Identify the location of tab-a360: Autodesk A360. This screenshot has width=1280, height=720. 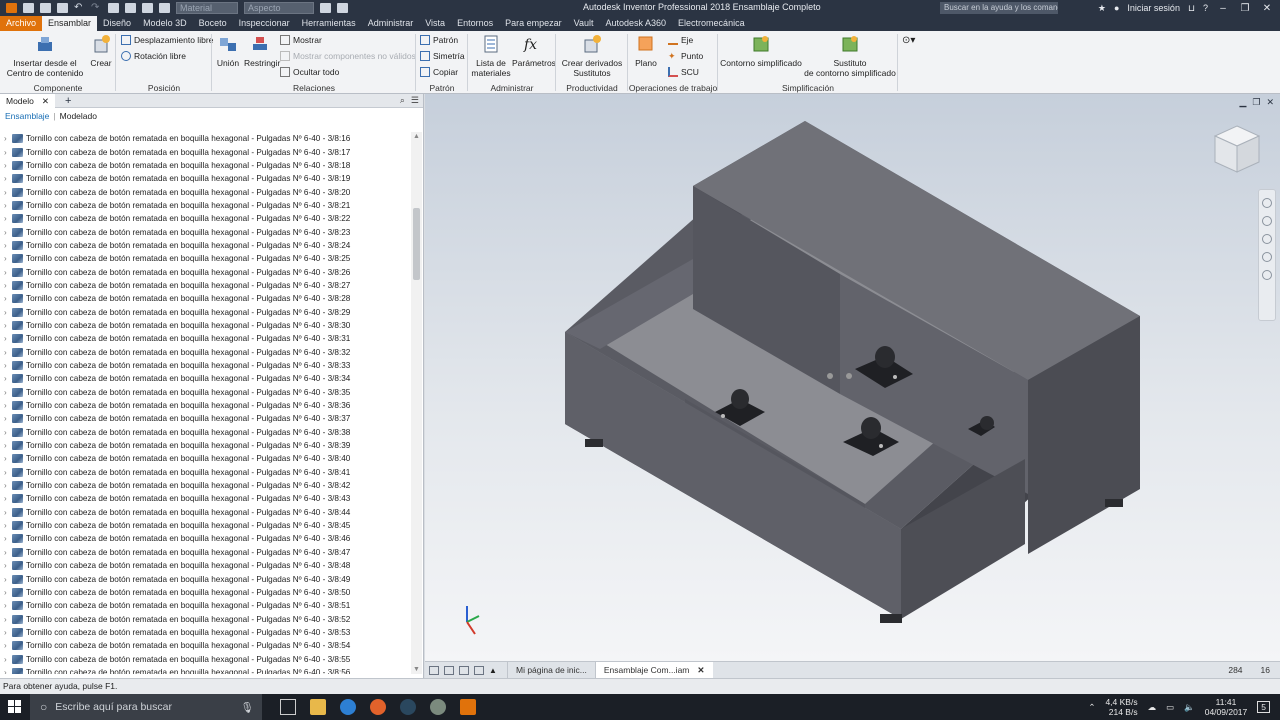
(635, 23).